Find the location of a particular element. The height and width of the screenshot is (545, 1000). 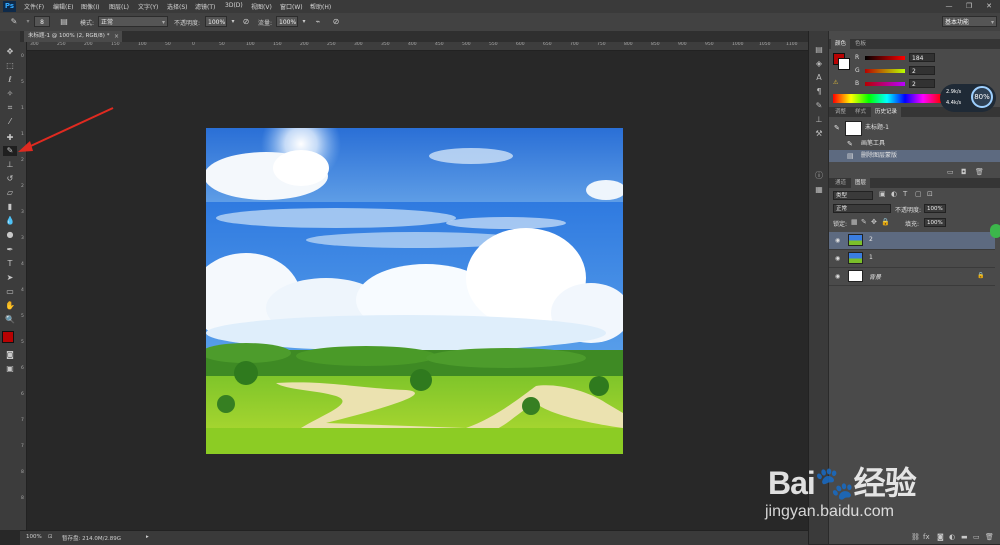

layer-row: ◉ 1 is located at coordinates (912, 259).